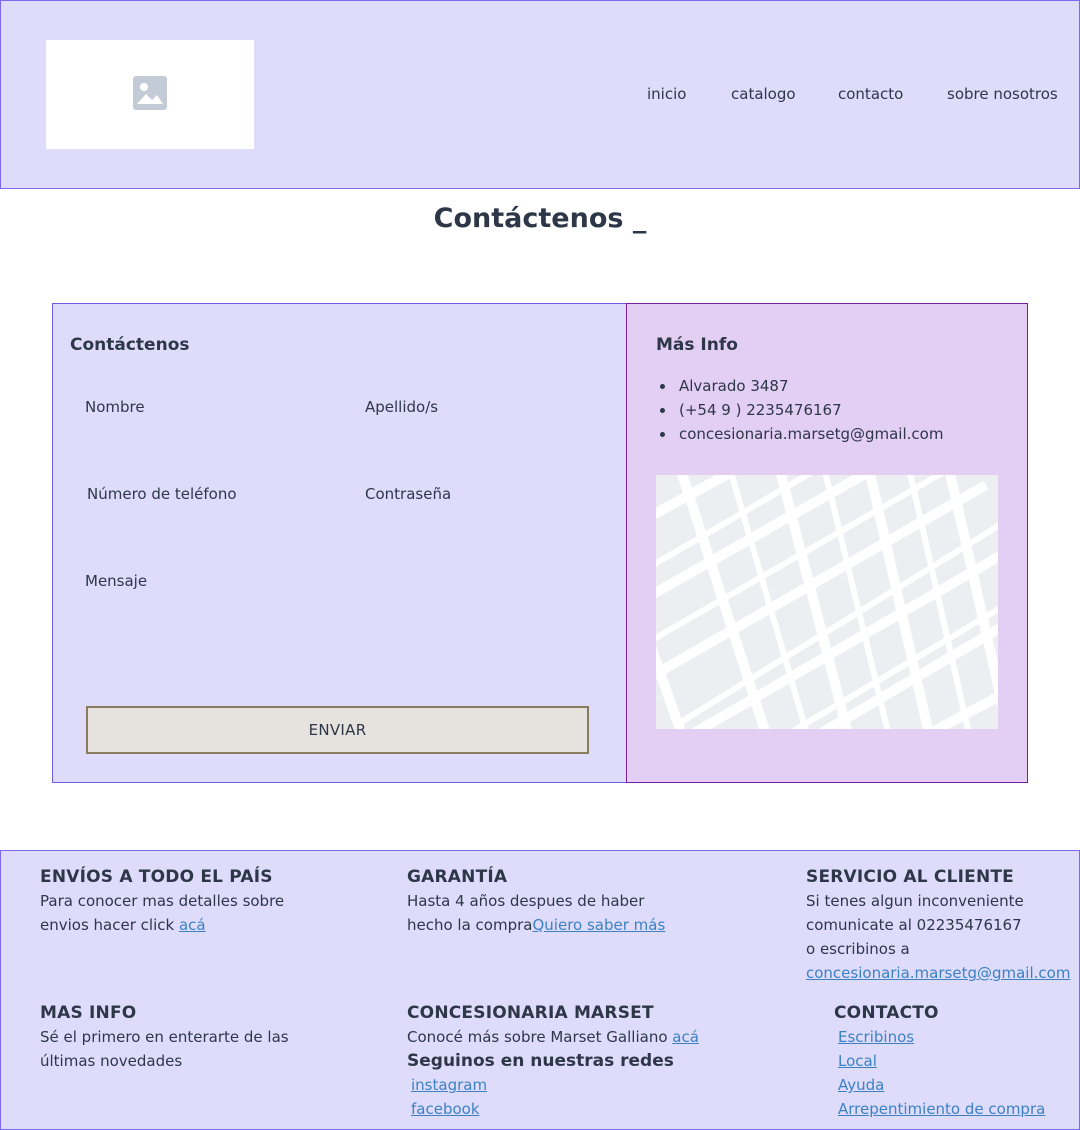 This screenshot has height=1130, width=1080. I want to click on envios-link: acá, so click(192, 925).